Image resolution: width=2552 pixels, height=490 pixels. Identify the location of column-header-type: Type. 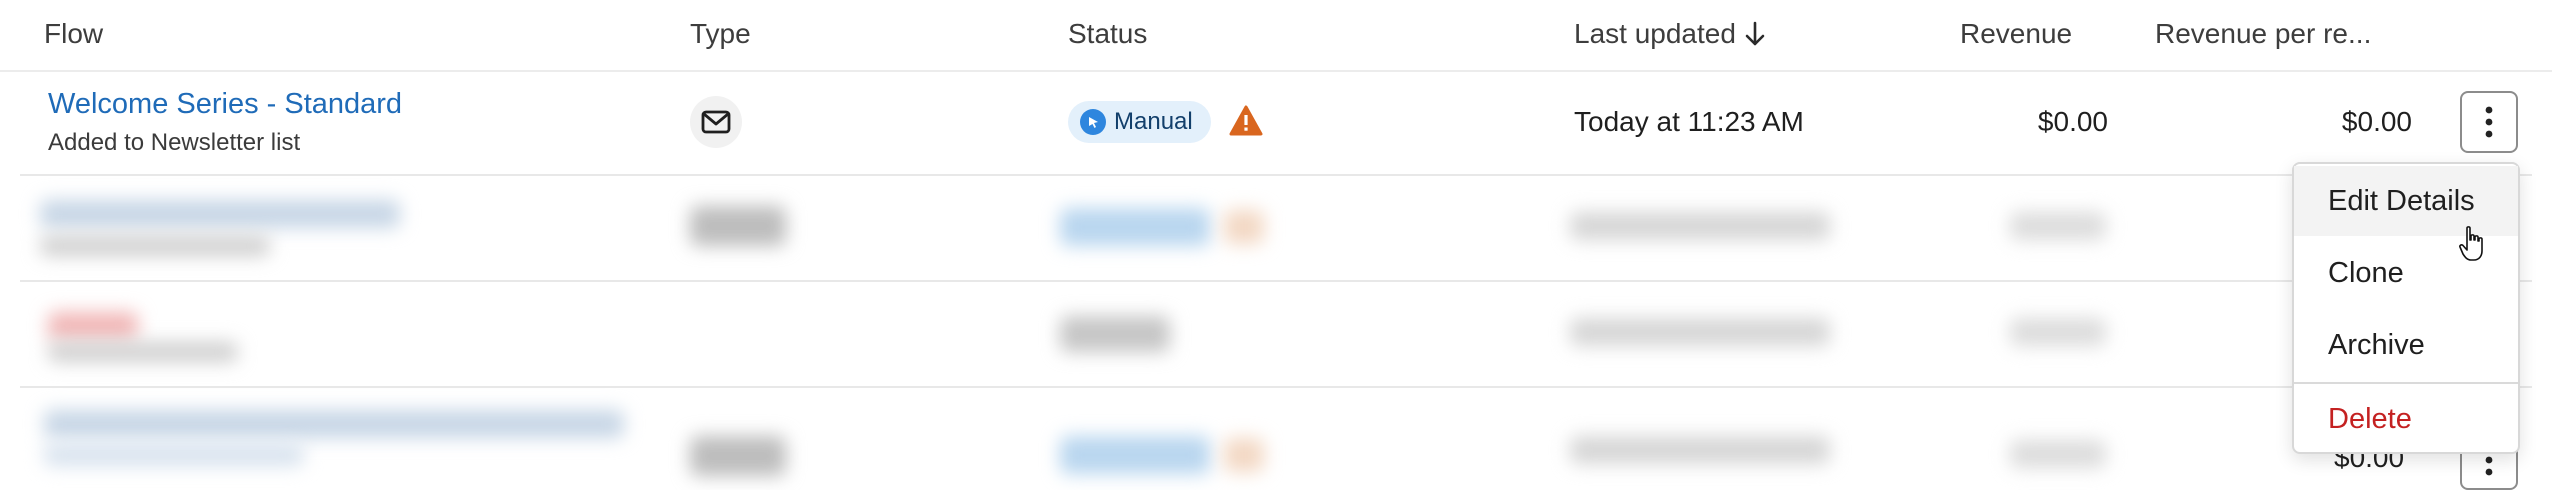
(720, 34).